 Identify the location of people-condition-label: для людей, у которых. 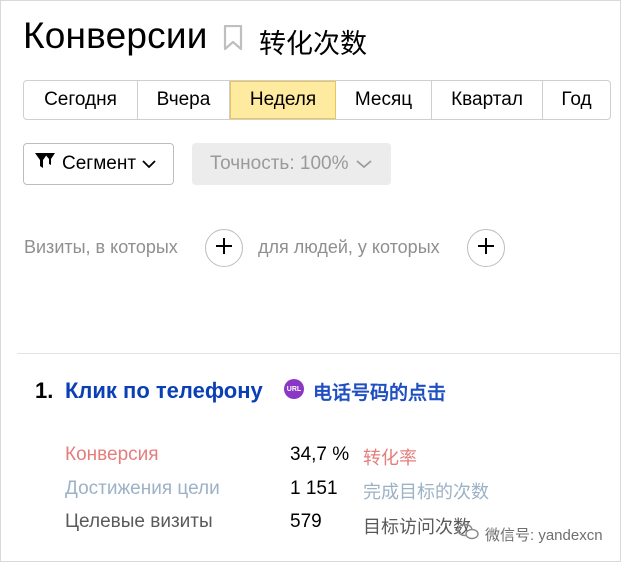
(349, 247).